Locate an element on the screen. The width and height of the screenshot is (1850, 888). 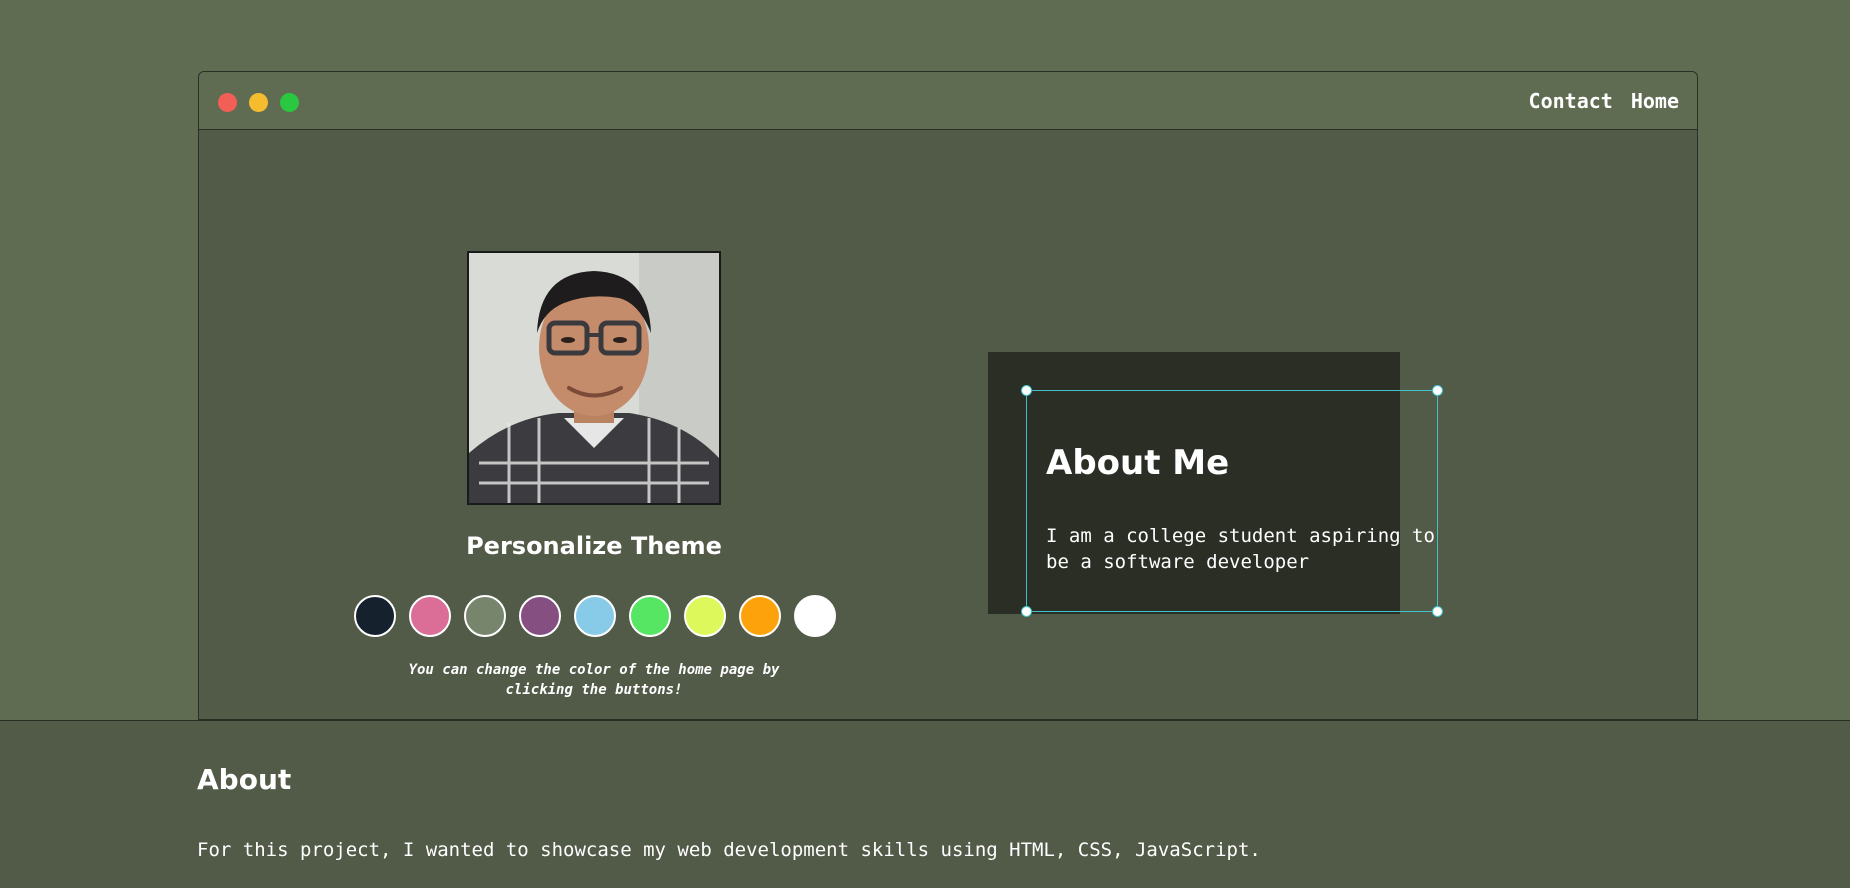
nav-contact-link: Contact is located at coordinates (1571, 101).